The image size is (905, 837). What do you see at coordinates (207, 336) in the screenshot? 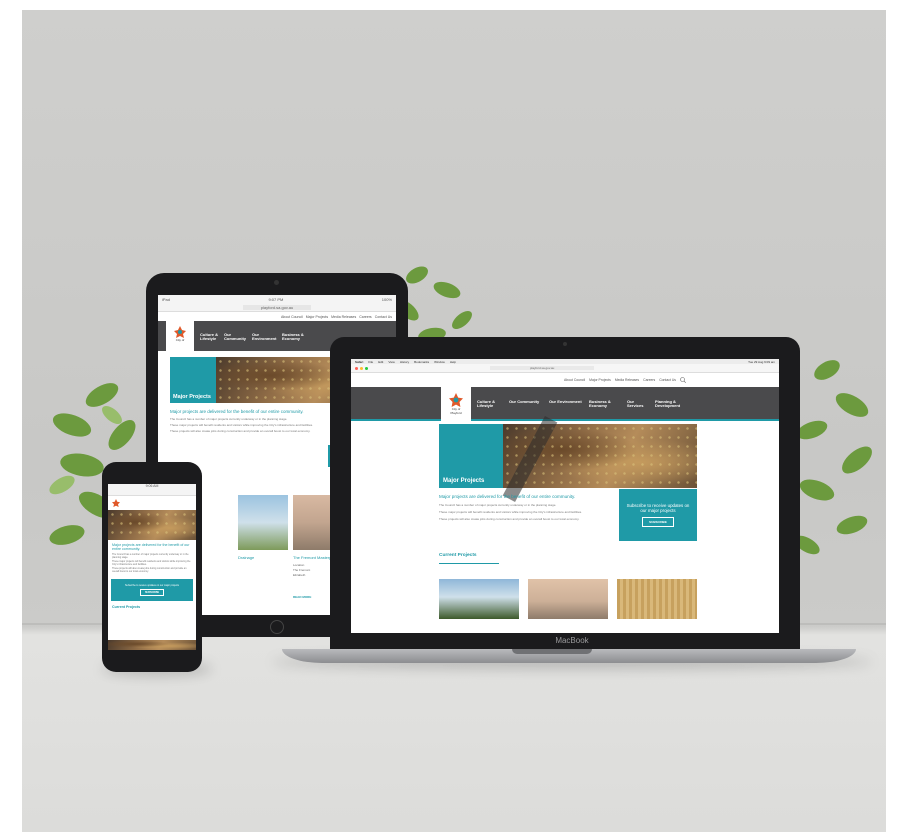
I see `tablet-nav-item: Culture & Lifestyle` at bounding box center [207, 336].